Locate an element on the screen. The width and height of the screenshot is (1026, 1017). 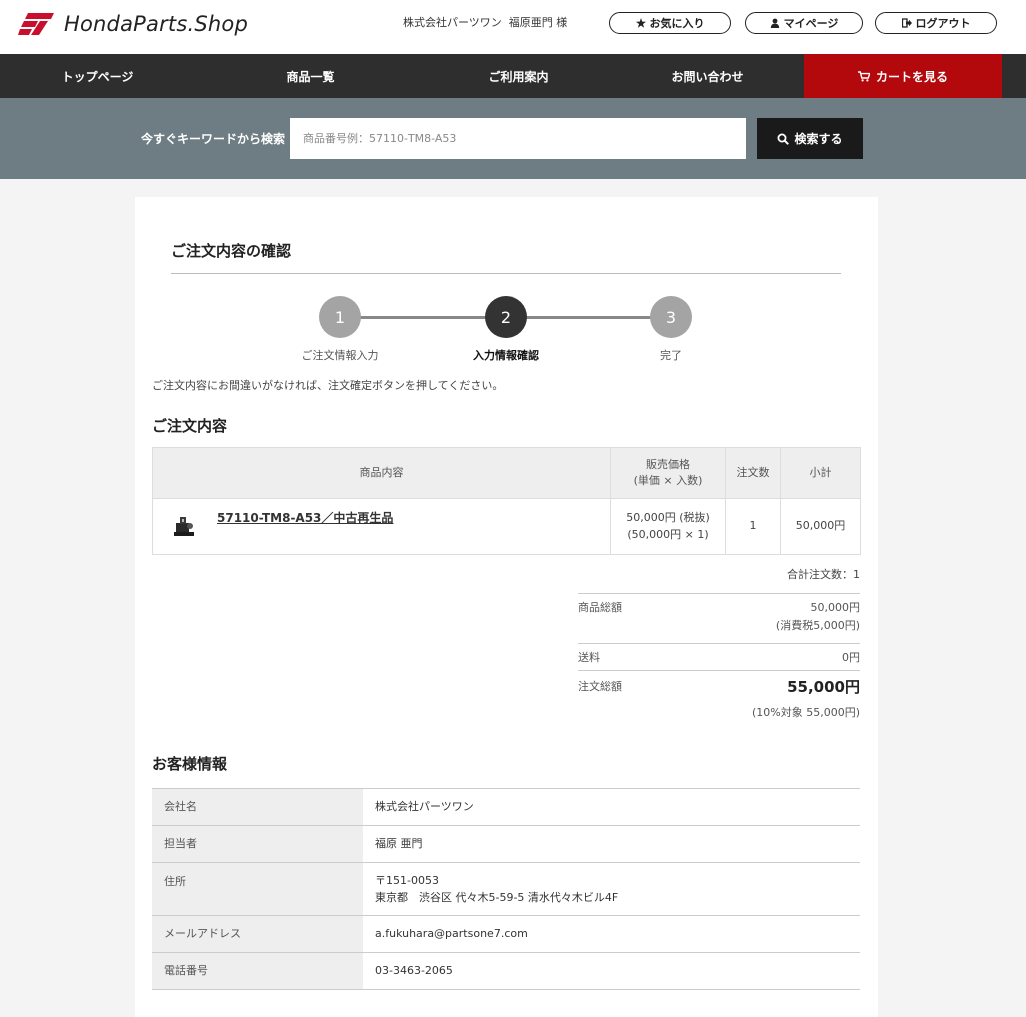
instruction-text: ご注文内容にお間違いがなければ、注文確定ボタンを押してください。 is located at coordinates (328, 385).